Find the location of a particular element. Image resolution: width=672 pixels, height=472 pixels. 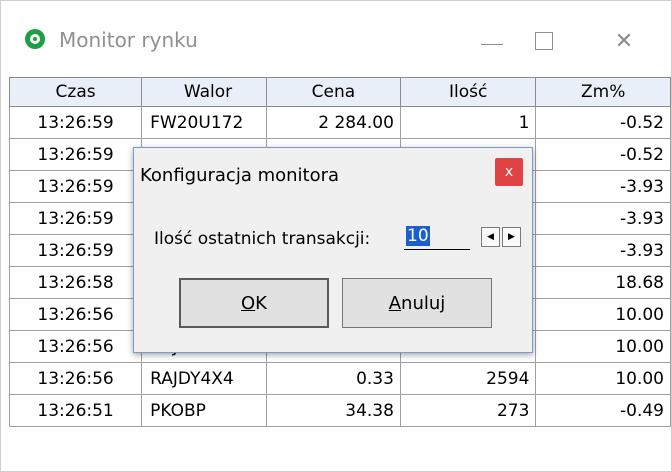

window-title: Monitor rynku is located at coordinates (128, 40).